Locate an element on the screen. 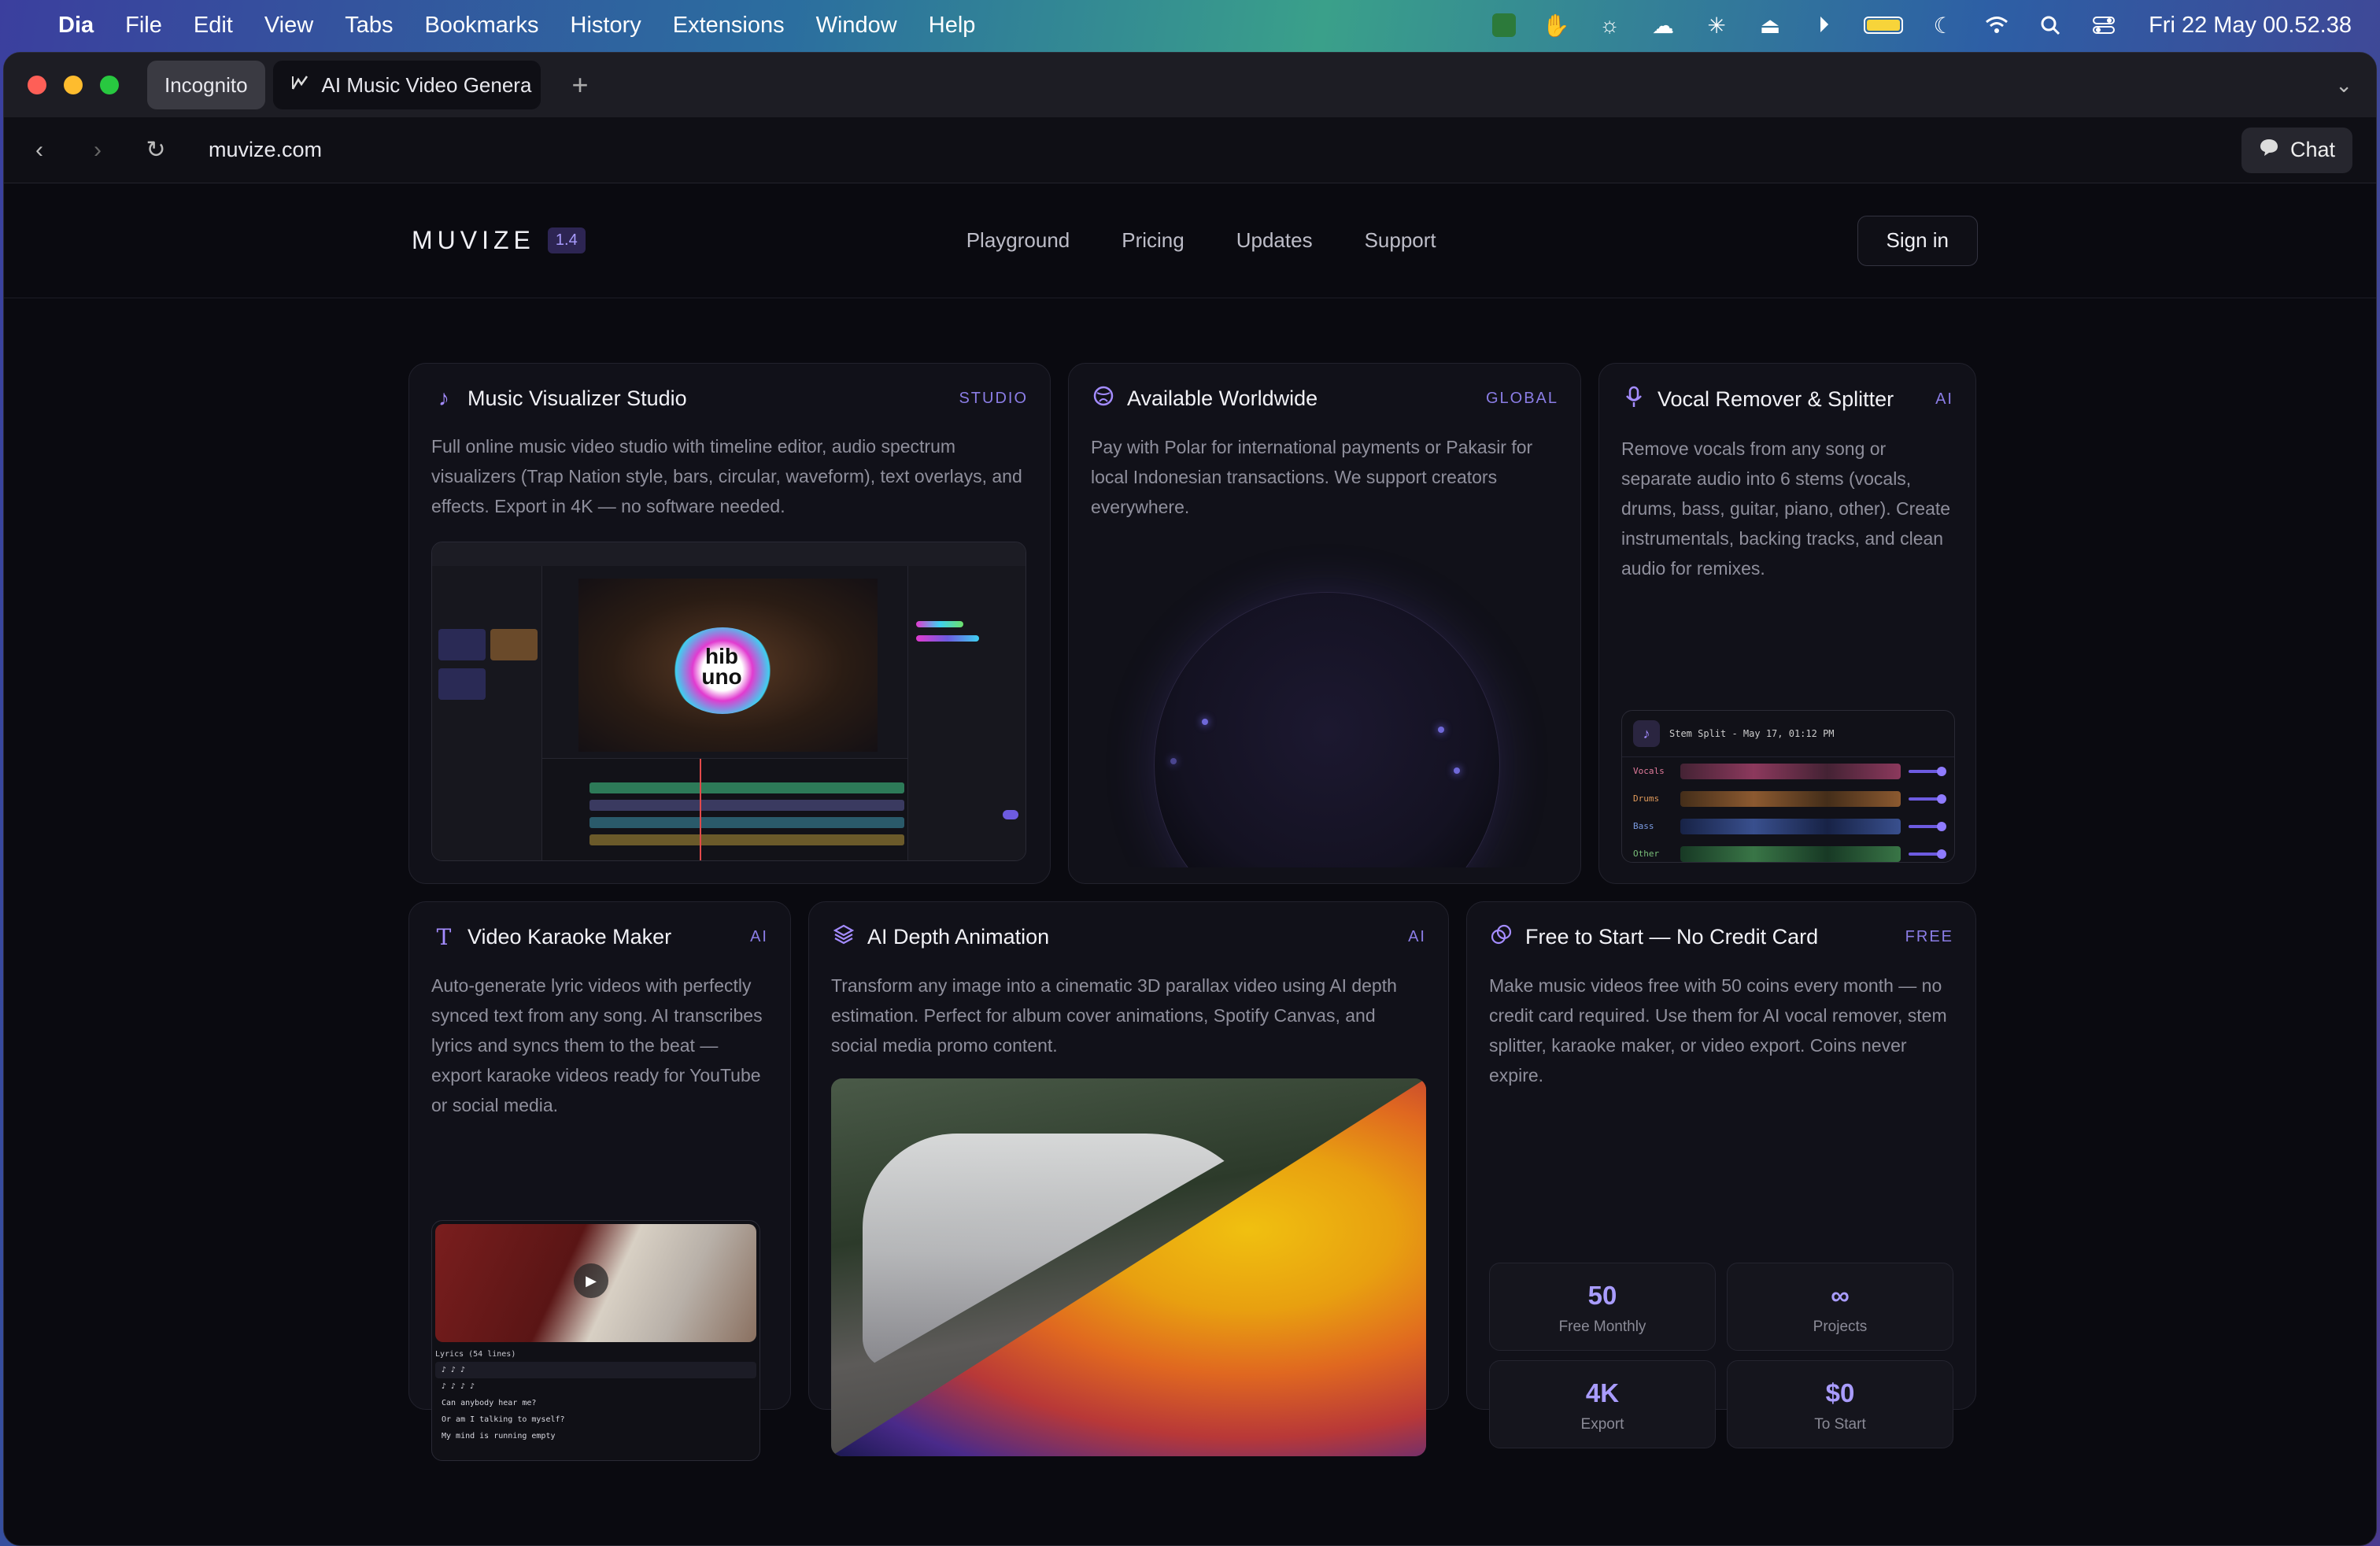  menu-file: File is located at coordinates (143, 26).